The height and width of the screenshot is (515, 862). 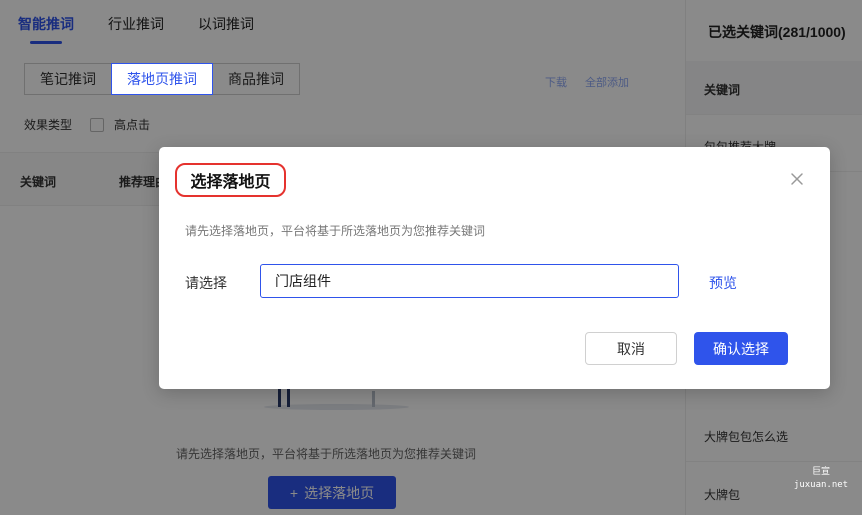 I want to click on select-field-label: 请选择, so click(x=206, y=283).